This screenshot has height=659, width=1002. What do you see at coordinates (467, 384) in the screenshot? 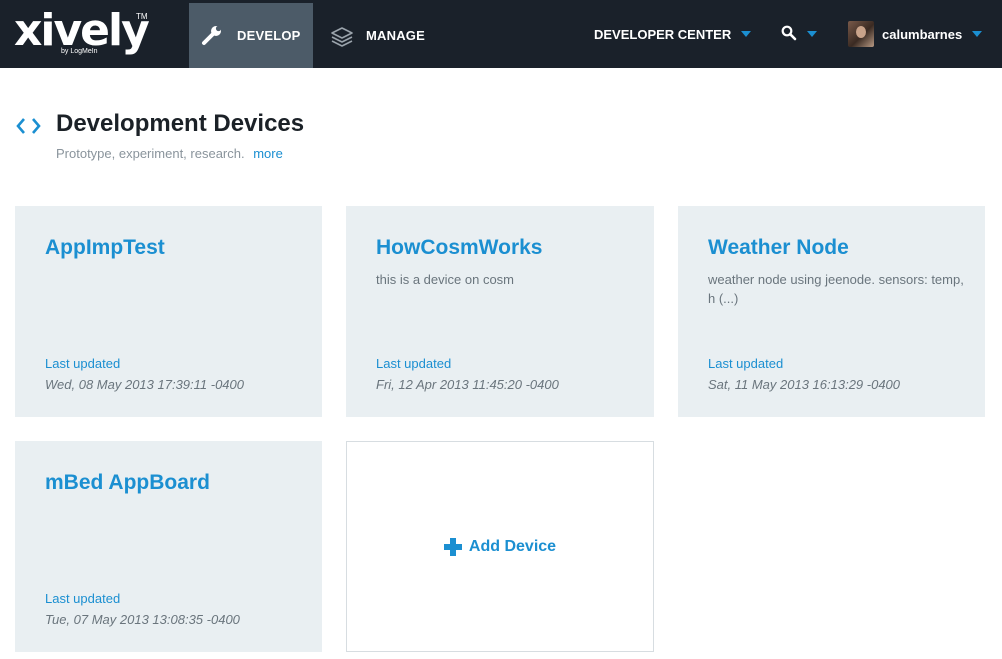
I see `last-updated-date: Fri, 12 Apr 2013 11:45:20 -0400` at bounding box center [467, 384].